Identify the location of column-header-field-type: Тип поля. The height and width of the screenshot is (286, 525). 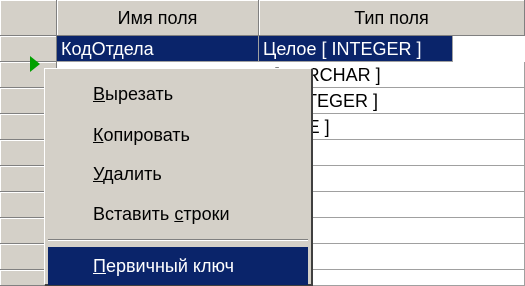
(392, 18).